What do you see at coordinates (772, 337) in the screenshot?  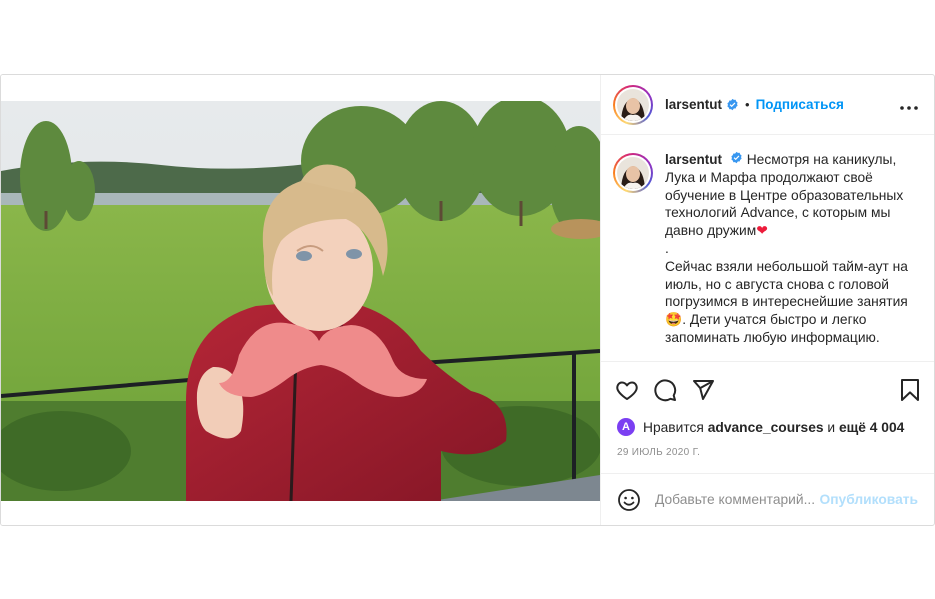 I see `caption-line: запоминать любую информацию.` at bounding box center [772, 337].